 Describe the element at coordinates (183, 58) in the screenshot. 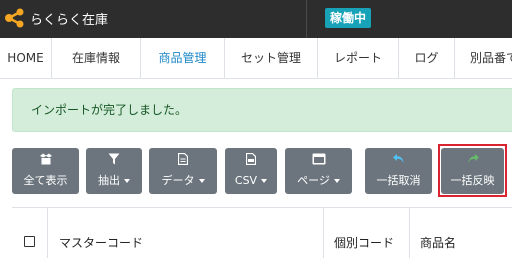

I see `nav-item-products: 商品管理` at that location.